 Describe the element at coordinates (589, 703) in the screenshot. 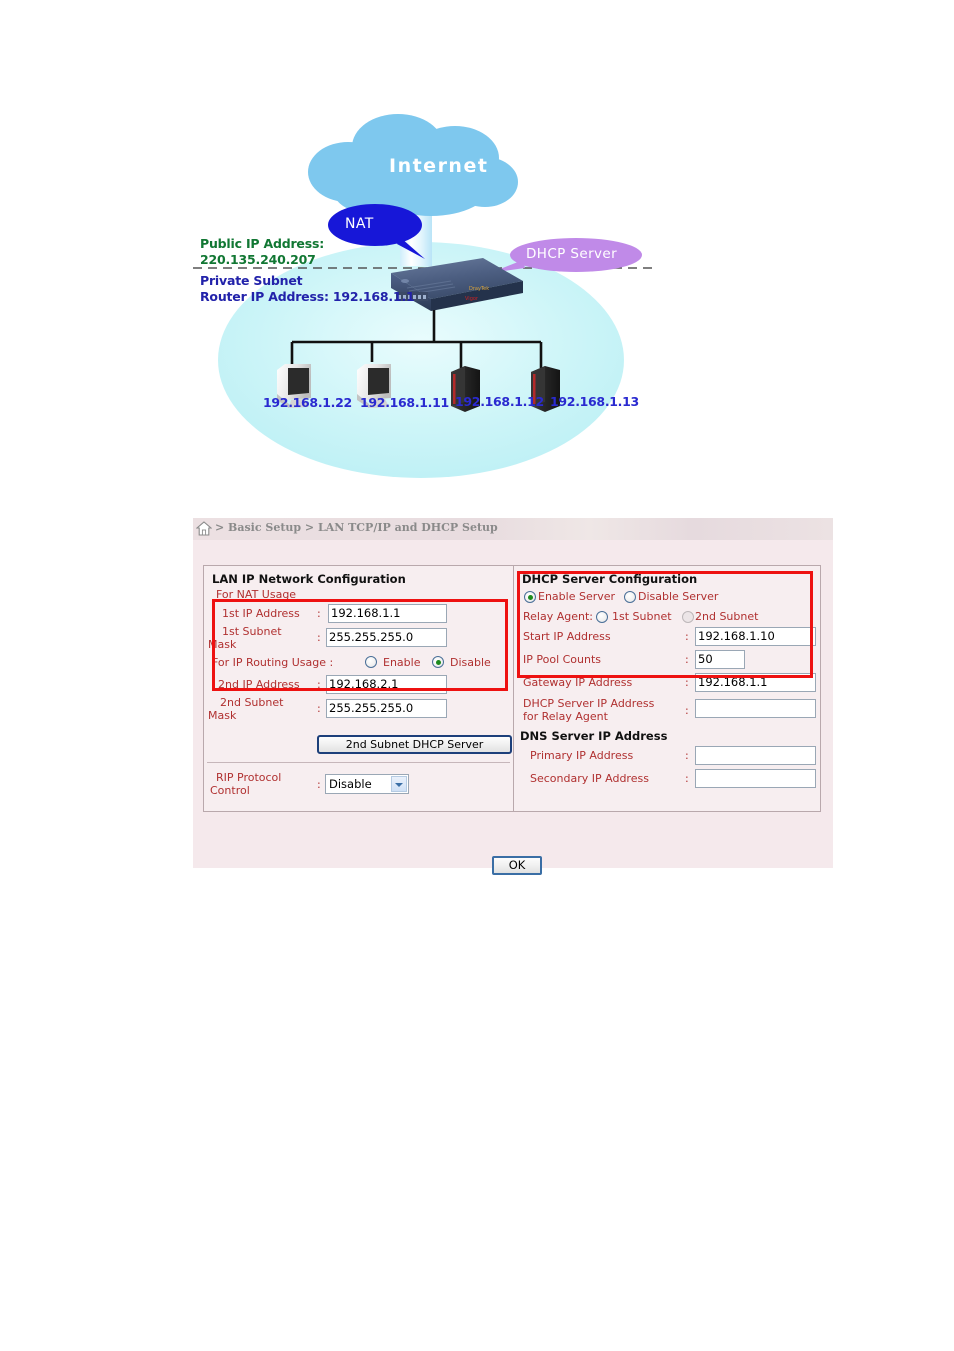

I see `relay-server-ip-label-line1: DHCP Server IP Address` at that location.